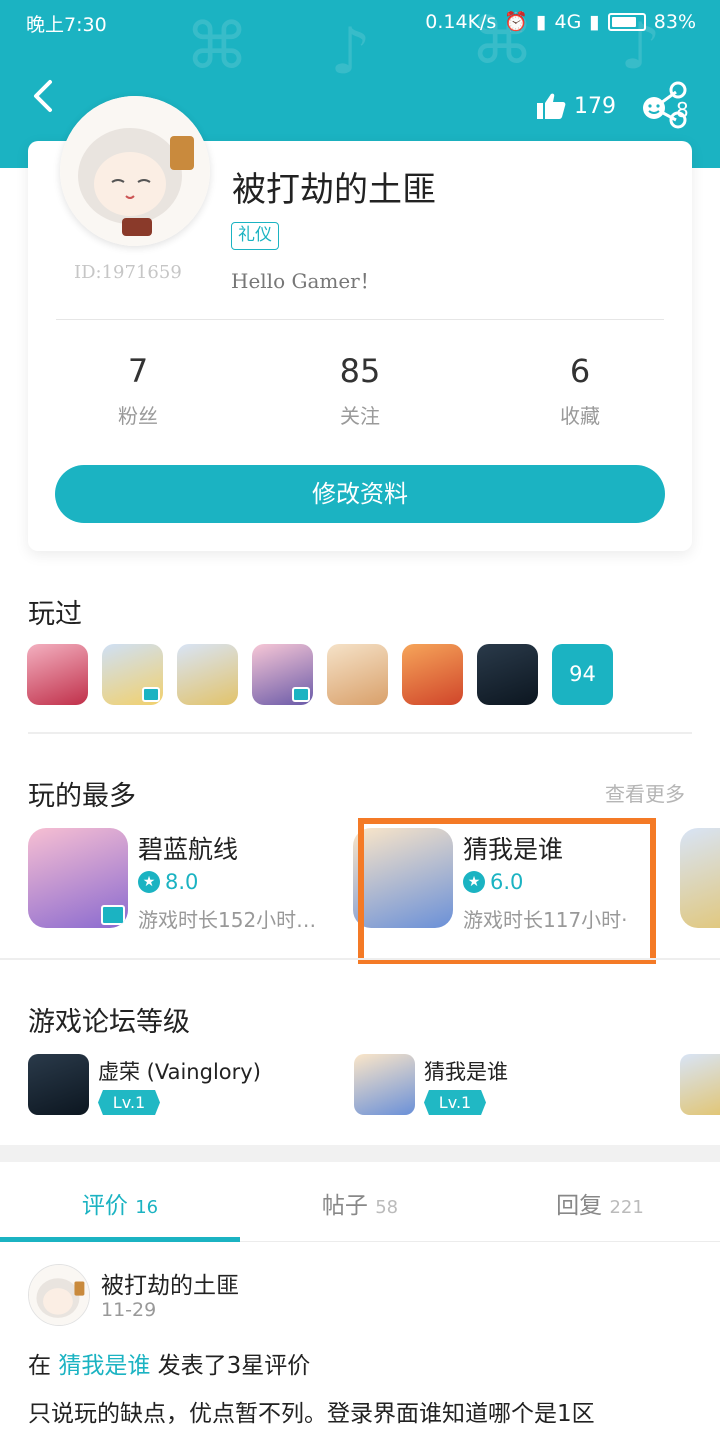  What do you see at coordinates (507, 891) in the screenshot?
I see `highlight-box` at bounding box center [507, 891].